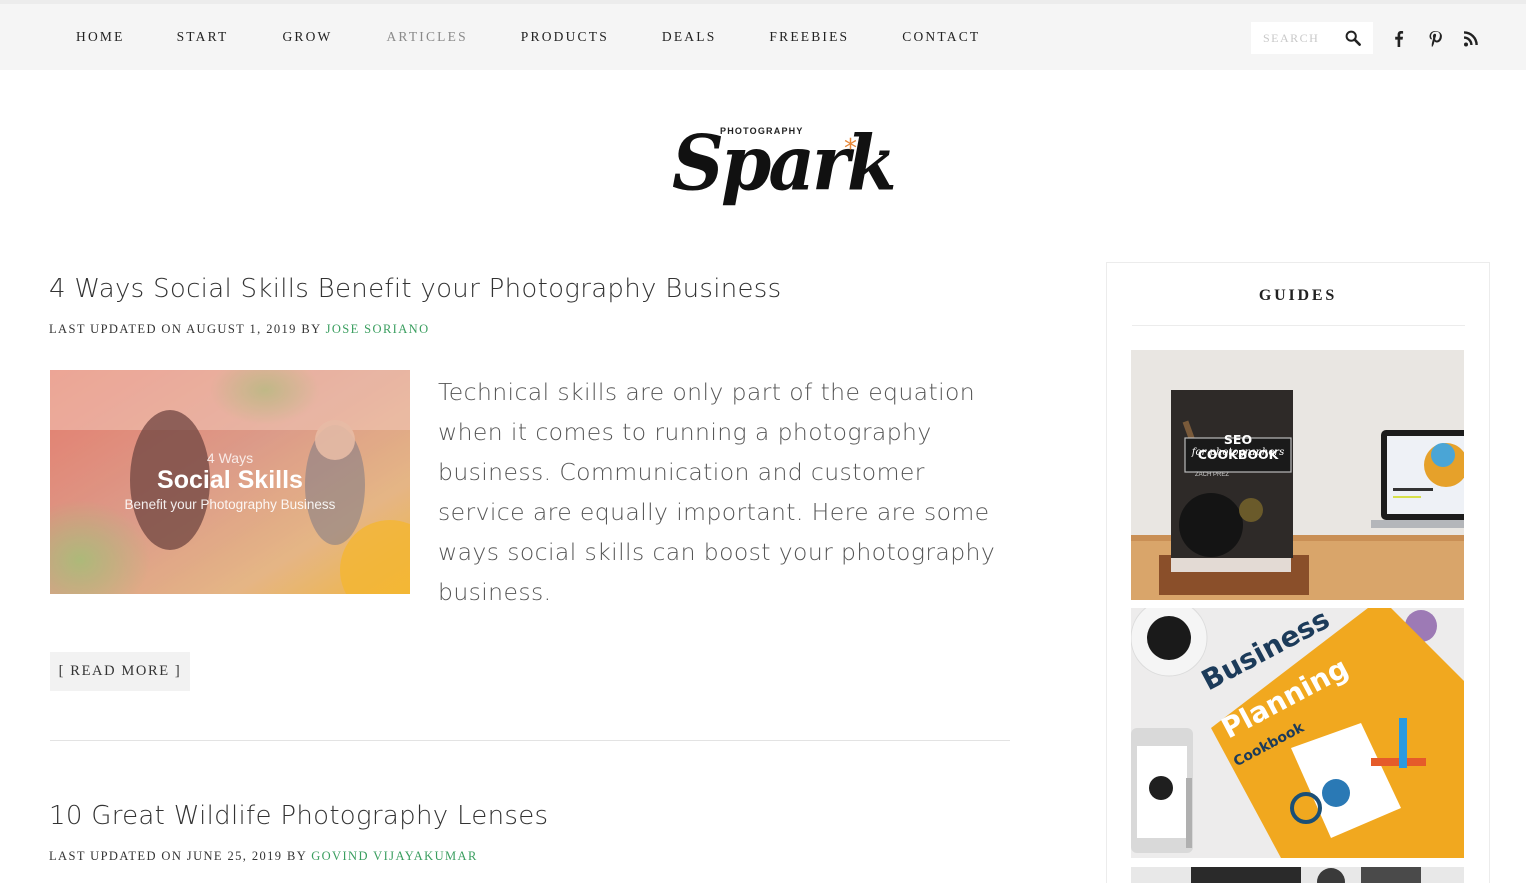 This screenshot has width=1526, height=883. I want to click on nav-item-grow: GROW, so click(307, 37).